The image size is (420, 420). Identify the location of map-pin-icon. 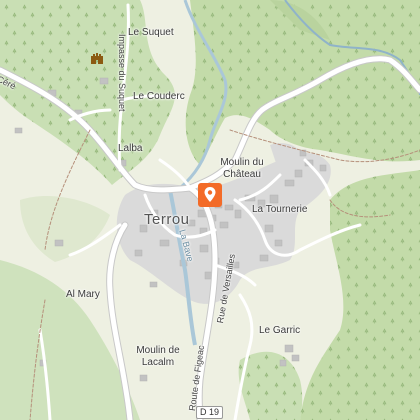
(210, 195).